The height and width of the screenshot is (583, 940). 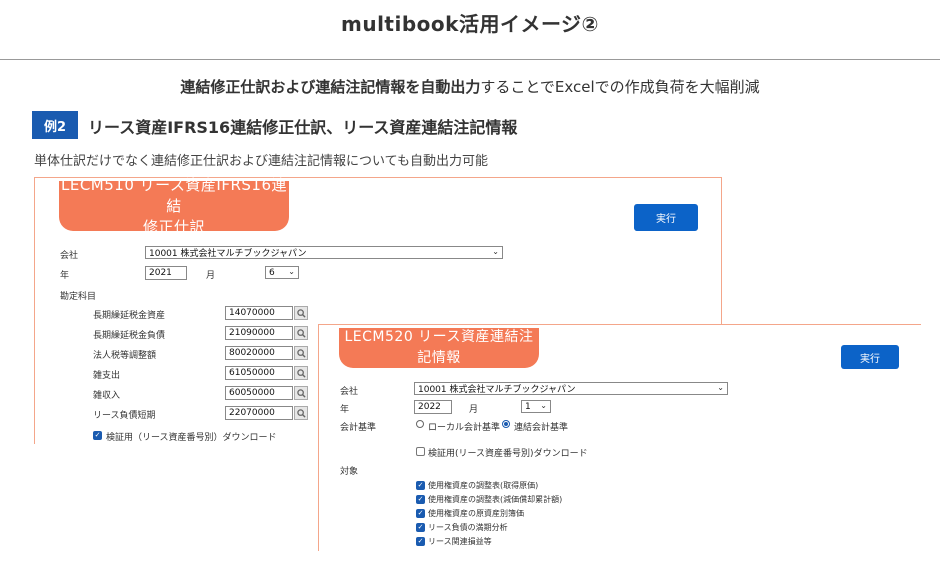 What do you see at coordinates (464, 428) in the screenshot?
I see `basis-local-label: ローカル会計基準` at bounding box center [464, 428].